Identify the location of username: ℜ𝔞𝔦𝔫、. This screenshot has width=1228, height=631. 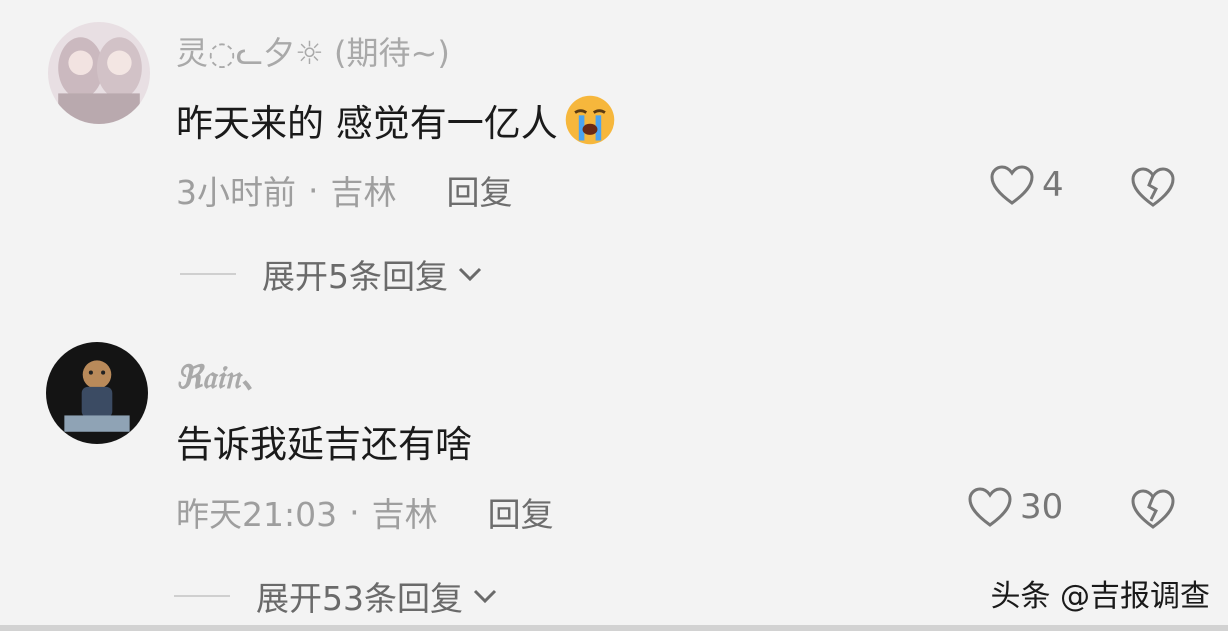
(224, 375).